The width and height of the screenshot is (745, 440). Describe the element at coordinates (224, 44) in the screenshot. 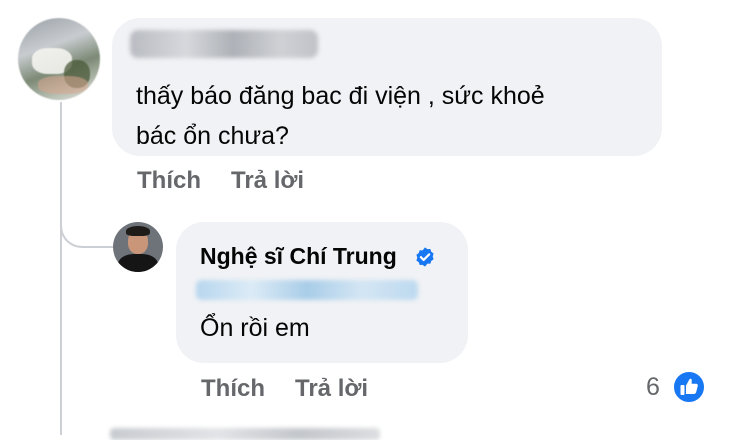

I see `redacted-commenter-name` at that location.